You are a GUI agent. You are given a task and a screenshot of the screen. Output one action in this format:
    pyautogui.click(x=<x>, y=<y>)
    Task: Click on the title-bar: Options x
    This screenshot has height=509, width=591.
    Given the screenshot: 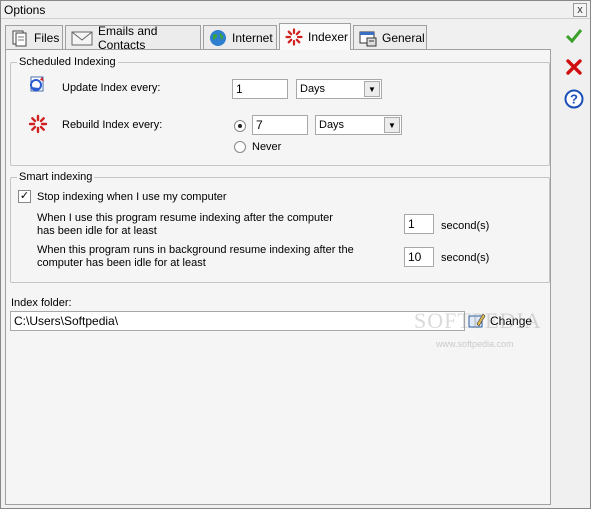 What is the action you would take?
    pyautogui.click(x=295, y=10)
    